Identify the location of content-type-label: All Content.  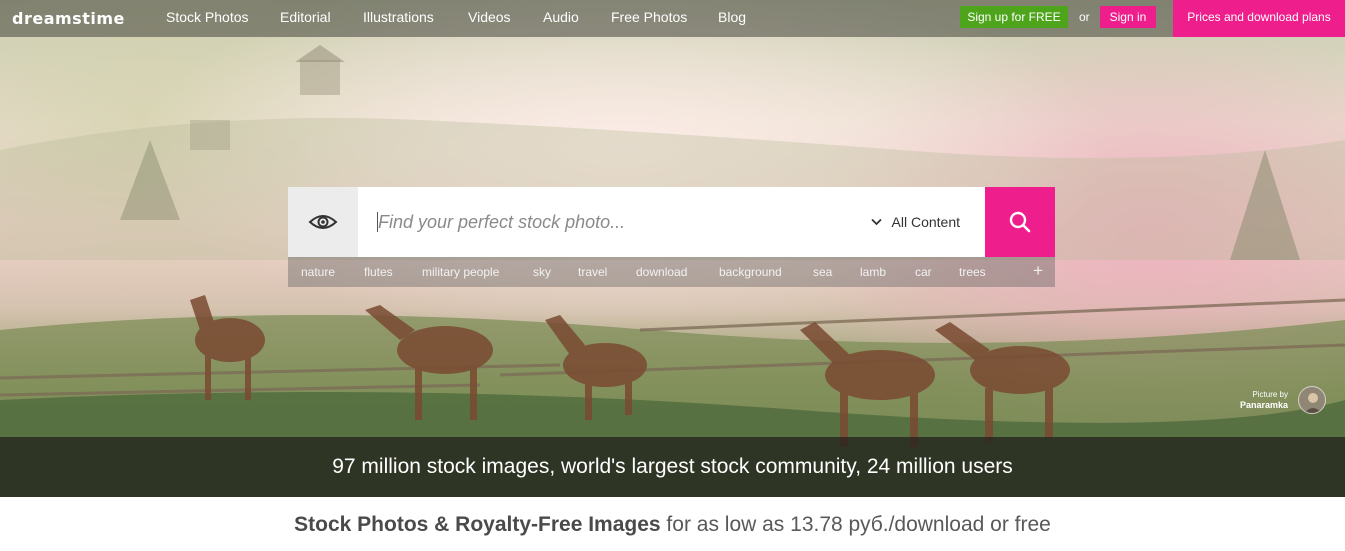
(925, 222).